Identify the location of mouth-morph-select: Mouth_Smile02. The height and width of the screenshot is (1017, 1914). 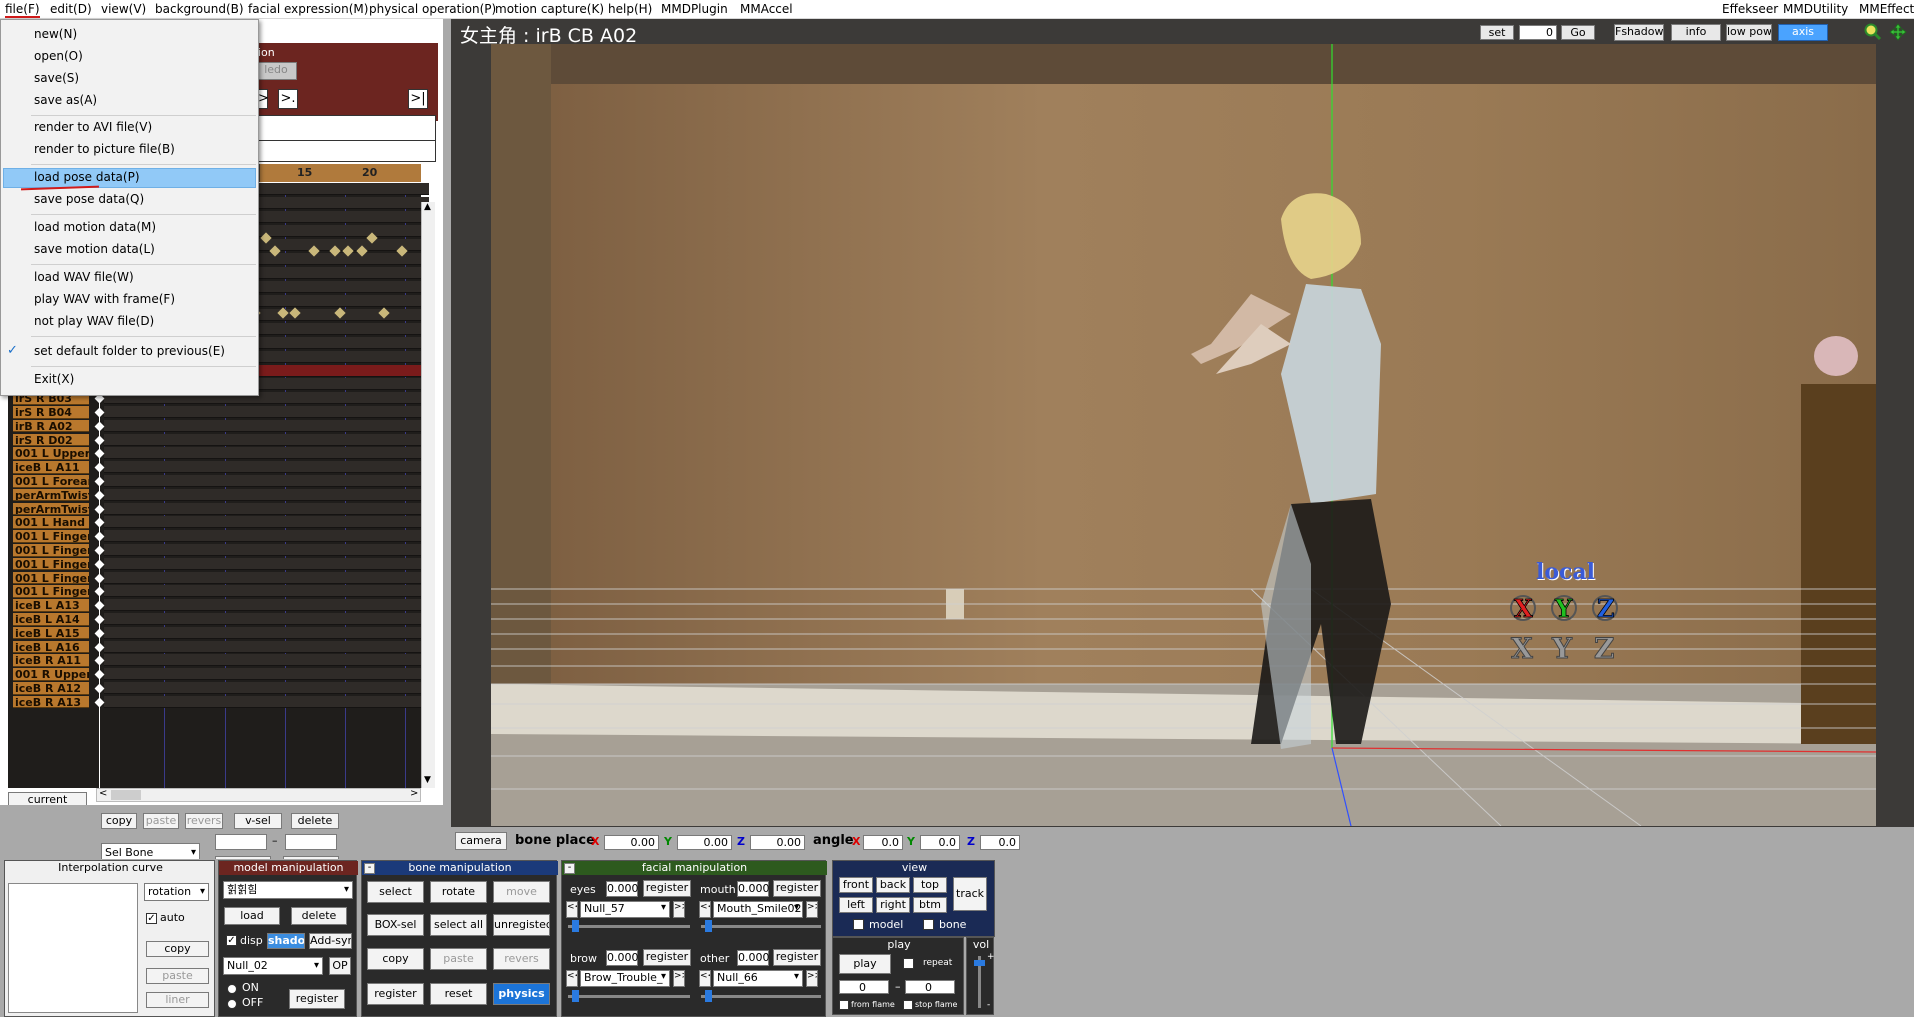
(758, 909).